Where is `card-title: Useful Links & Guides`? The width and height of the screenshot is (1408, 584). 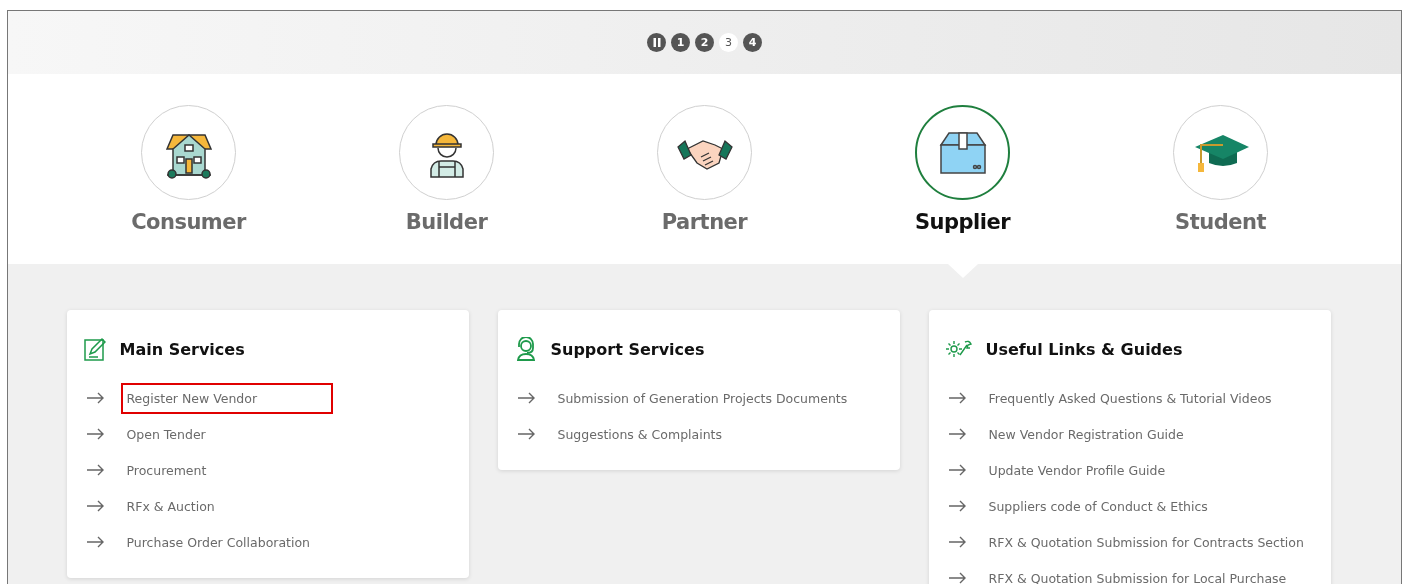 card-title: Useful Links & Guides is located at coordinates (1084, 349).